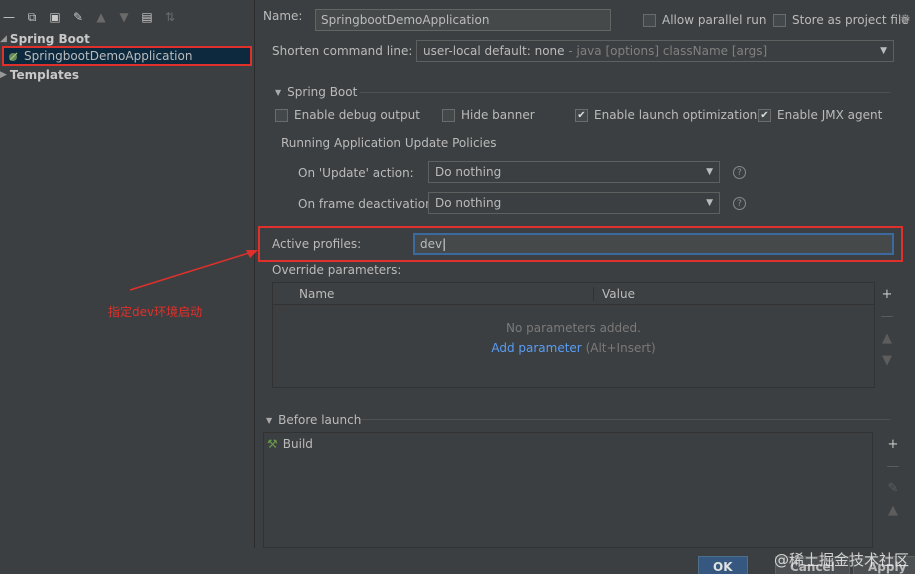 Image resolution: width=915 pixels, height=574 pixels. What do you see at coordinates (320, 420) in the screenshot?
I see `before-launch-title: Before launch` at bounding box center [320, 420].